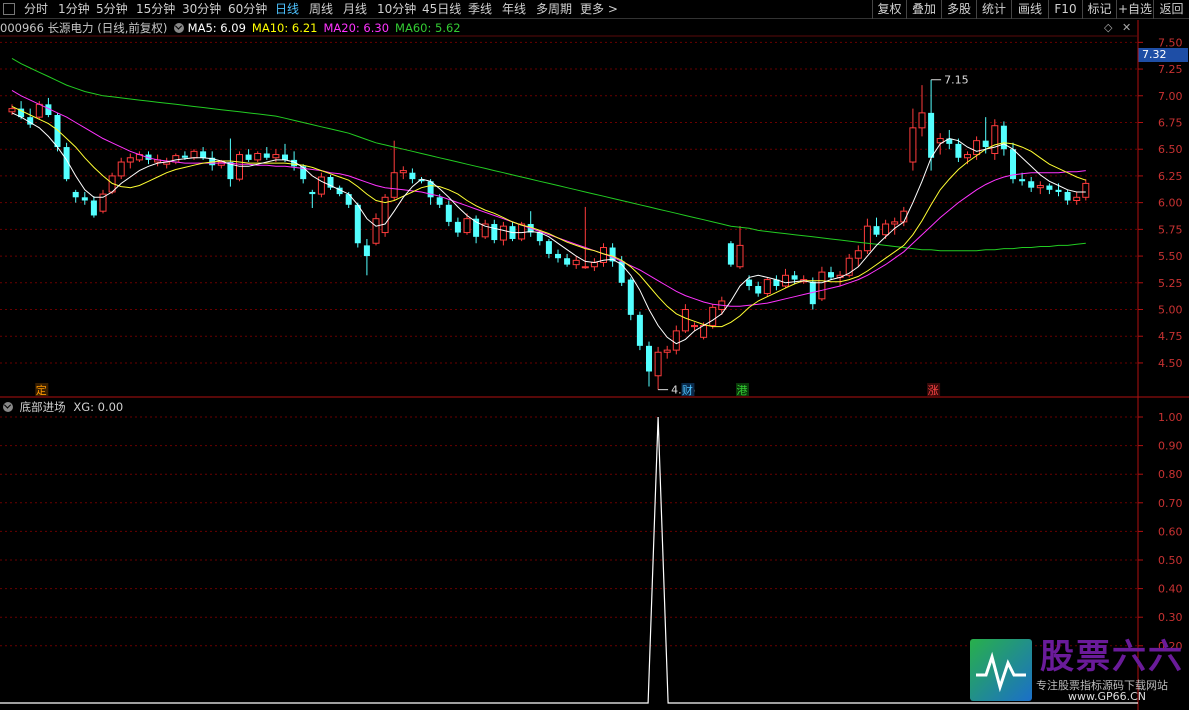  I want to click on price-tick-label: 5.25, so click(1170, 283).